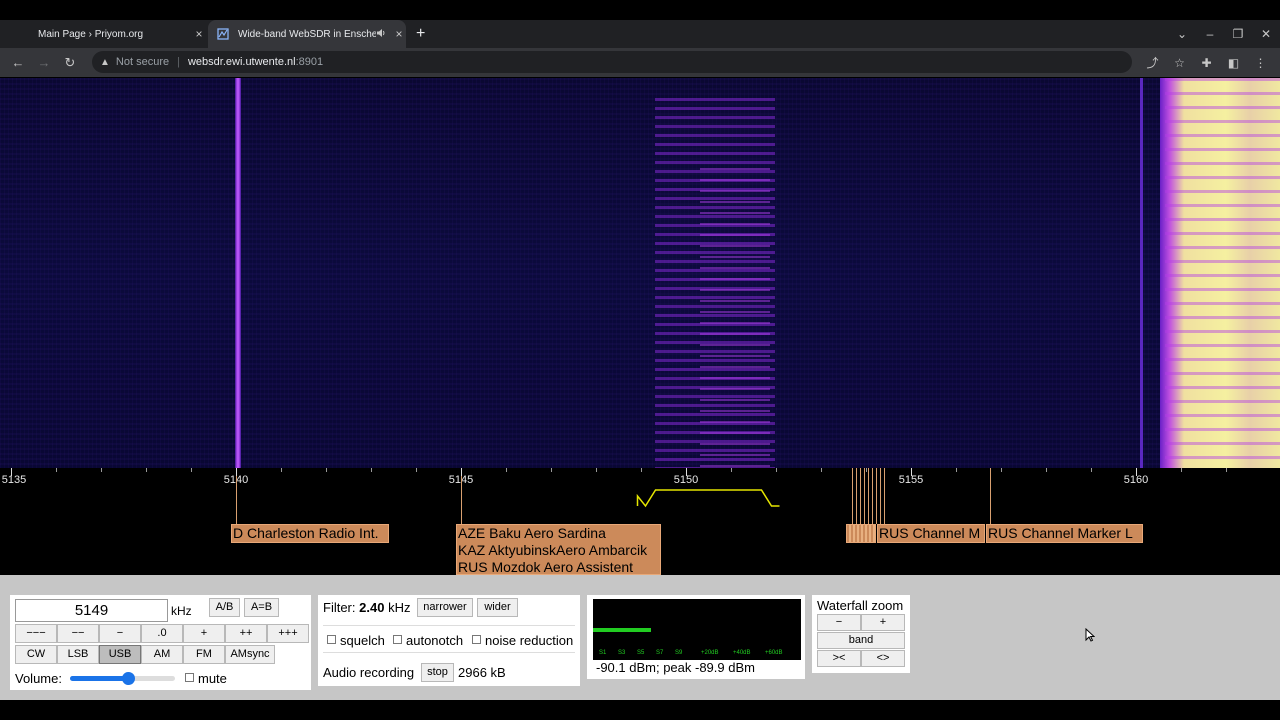  I want to click on mute-checkbox, so click(189, 677).